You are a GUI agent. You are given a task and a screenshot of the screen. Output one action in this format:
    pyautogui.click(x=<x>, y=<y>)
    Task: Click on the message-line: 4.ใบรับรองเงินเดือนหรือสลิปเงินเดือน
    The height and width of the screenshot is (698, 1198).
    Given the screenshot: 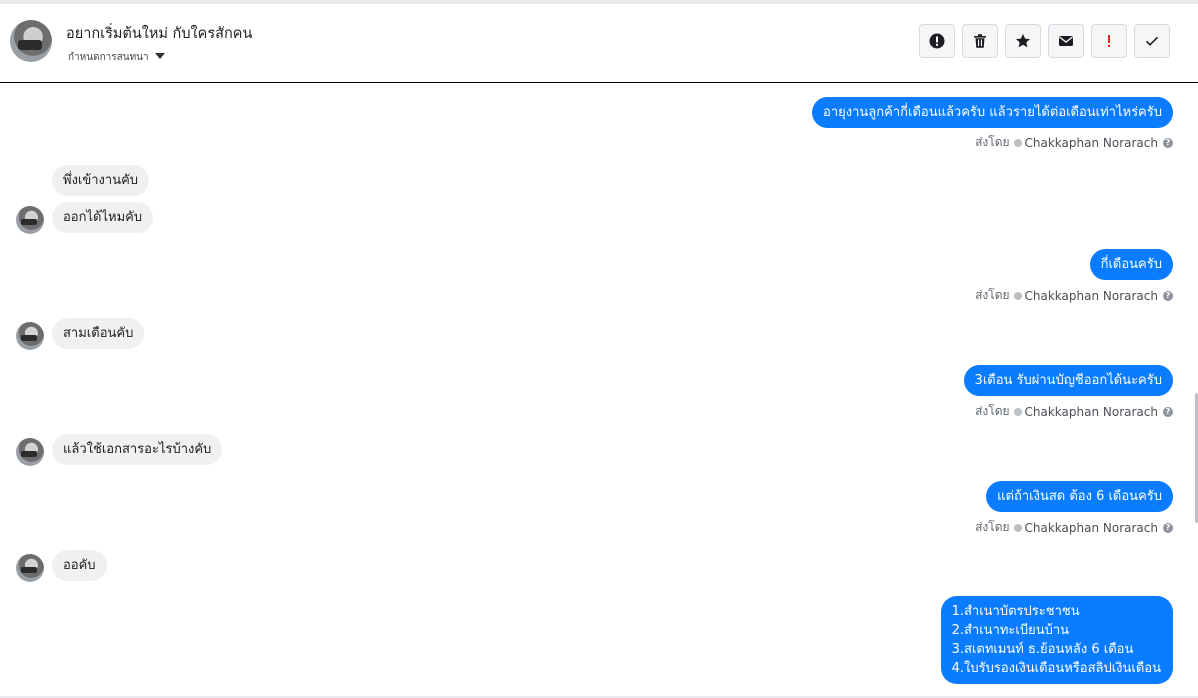 What is the action you would take?
    pyautogui.click(x=1056, y=668)
    